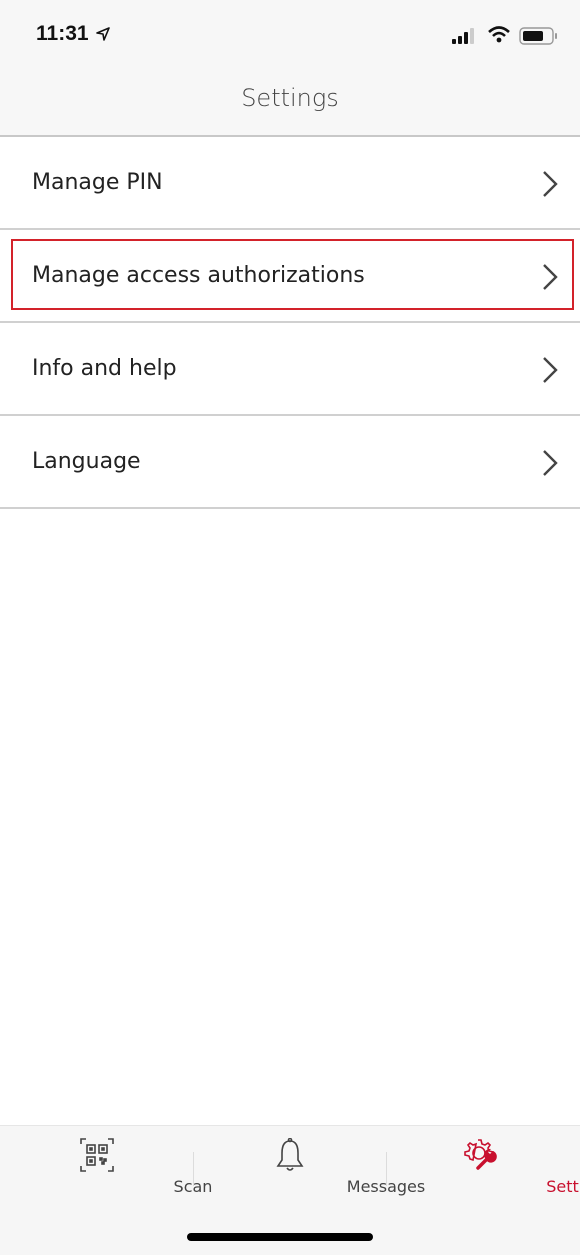 This screenshot has height=1255, width=580. I want to click on home-indicator, so click(280, 1237).